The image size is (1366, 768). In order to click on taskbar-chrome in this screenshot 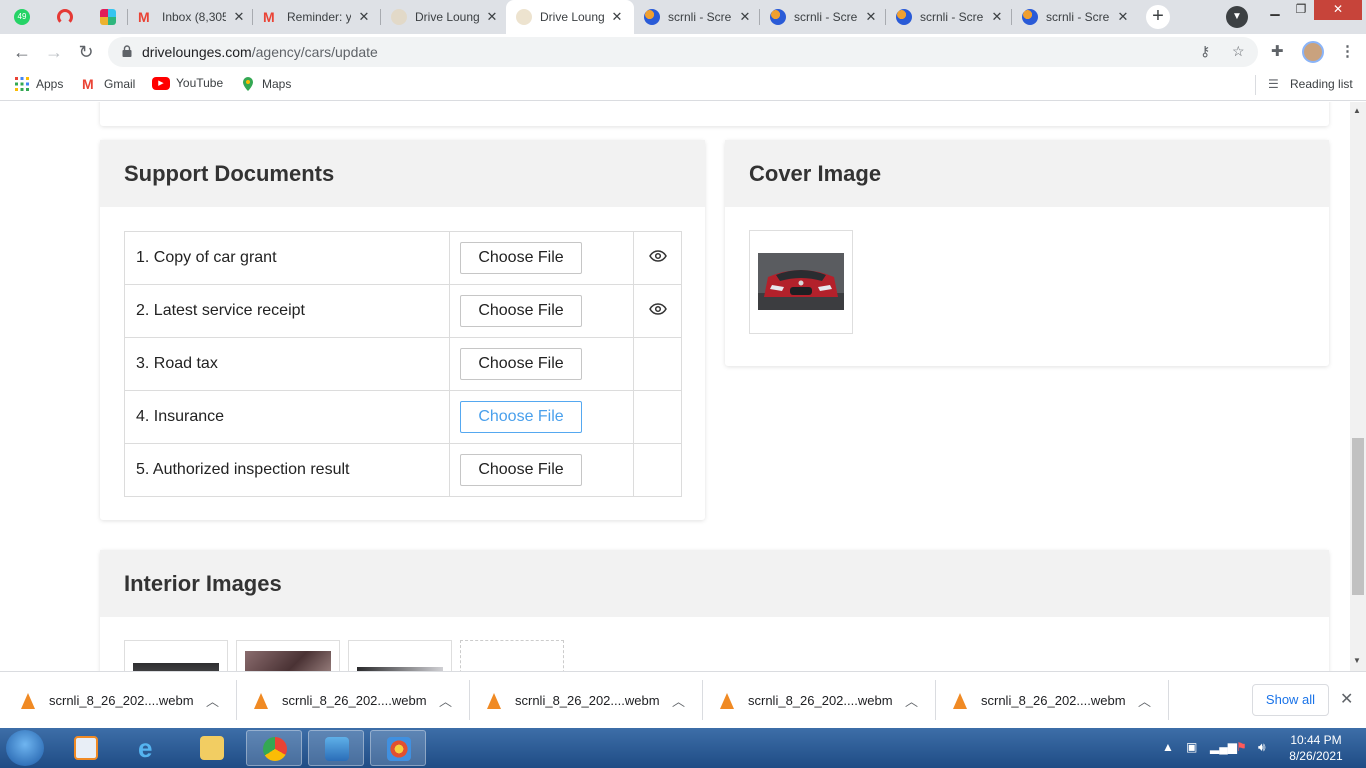, I will do `click(274, 748)`.